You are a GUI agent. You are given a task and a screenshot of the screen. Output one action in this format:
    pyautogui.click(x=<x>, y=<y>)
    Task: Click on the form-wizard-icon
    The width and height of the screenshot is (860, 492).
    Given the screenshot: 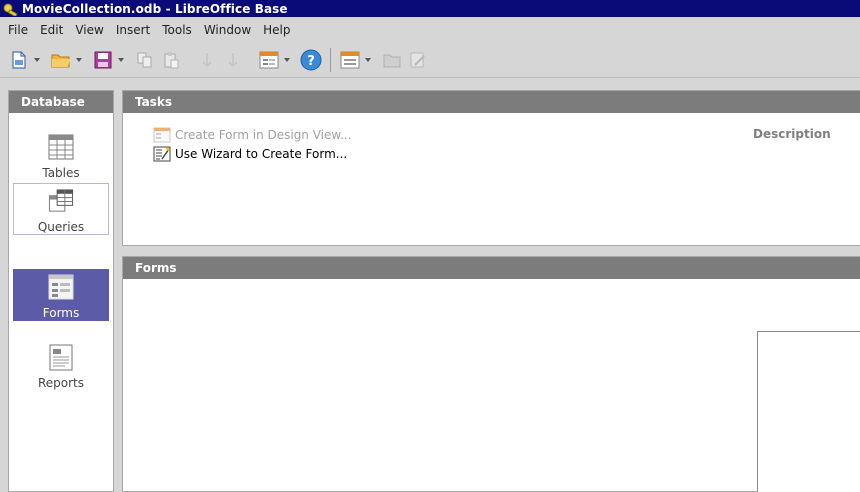 What is the action you would take?
    pyautogui.click(x=162, y=154)
    